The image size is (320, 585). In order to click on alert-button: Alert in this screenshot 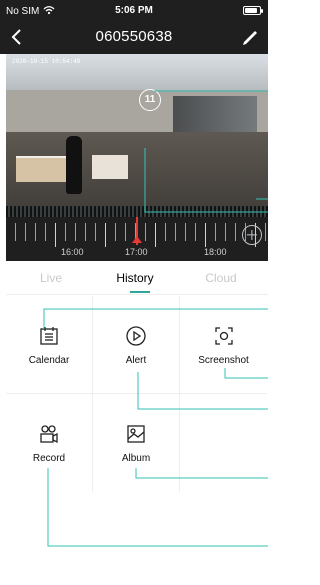, I will do `click(136, 345)`.